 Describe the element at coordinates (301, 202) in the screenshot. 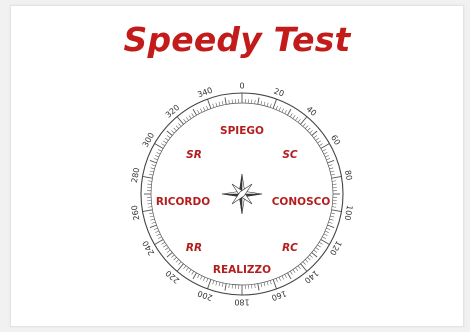

I see `label-conosco: CONOSCO` at that location.